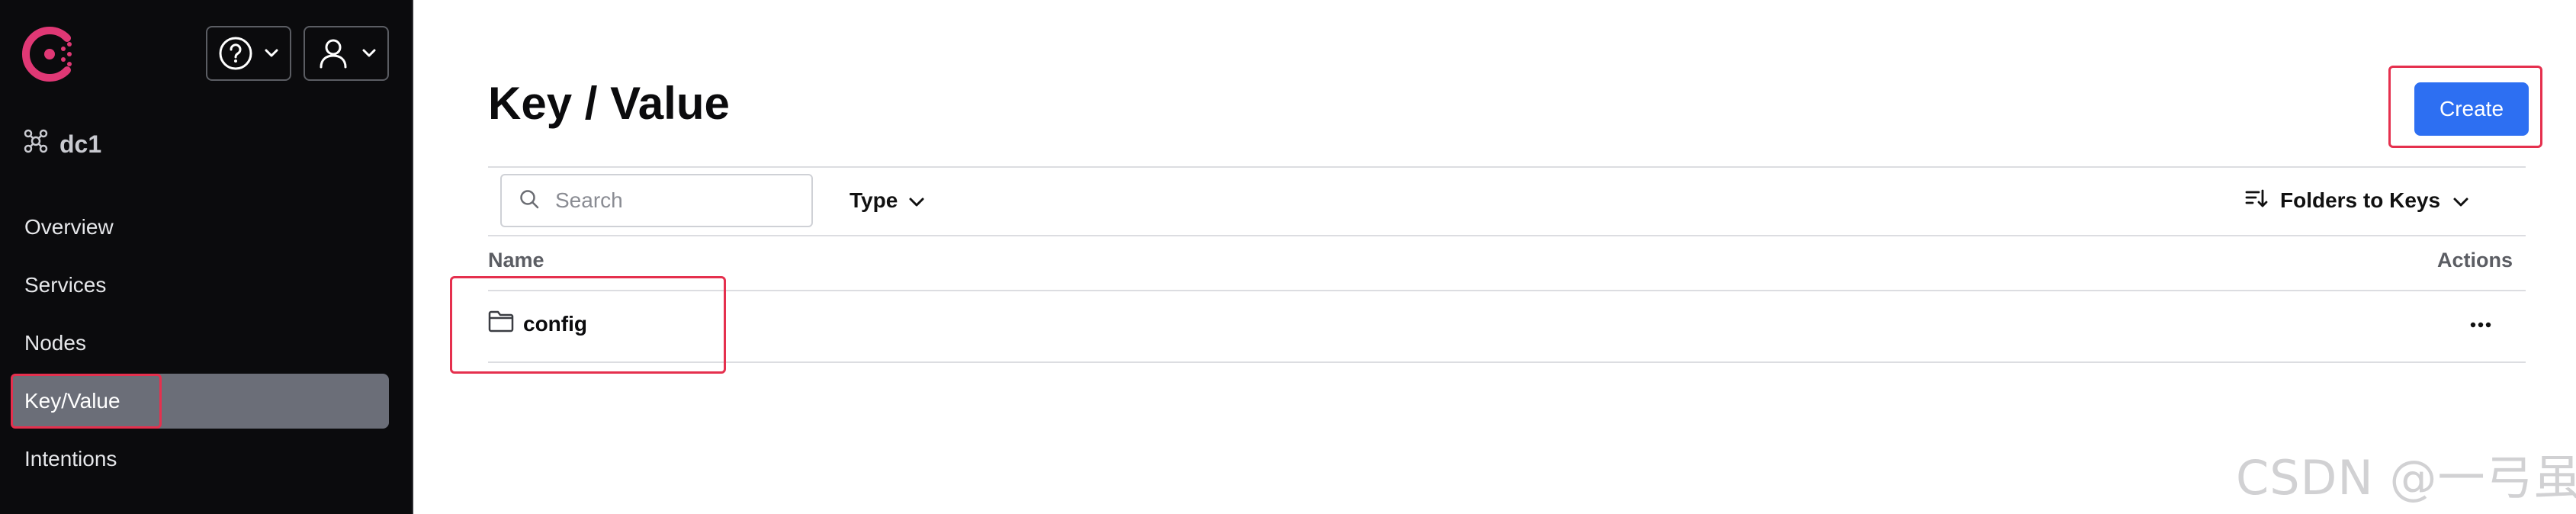  What do you see at coordinates (65, 285) in the screenshot?
I see `sidebar-item-label: Services` at bounding box center [65, 285].